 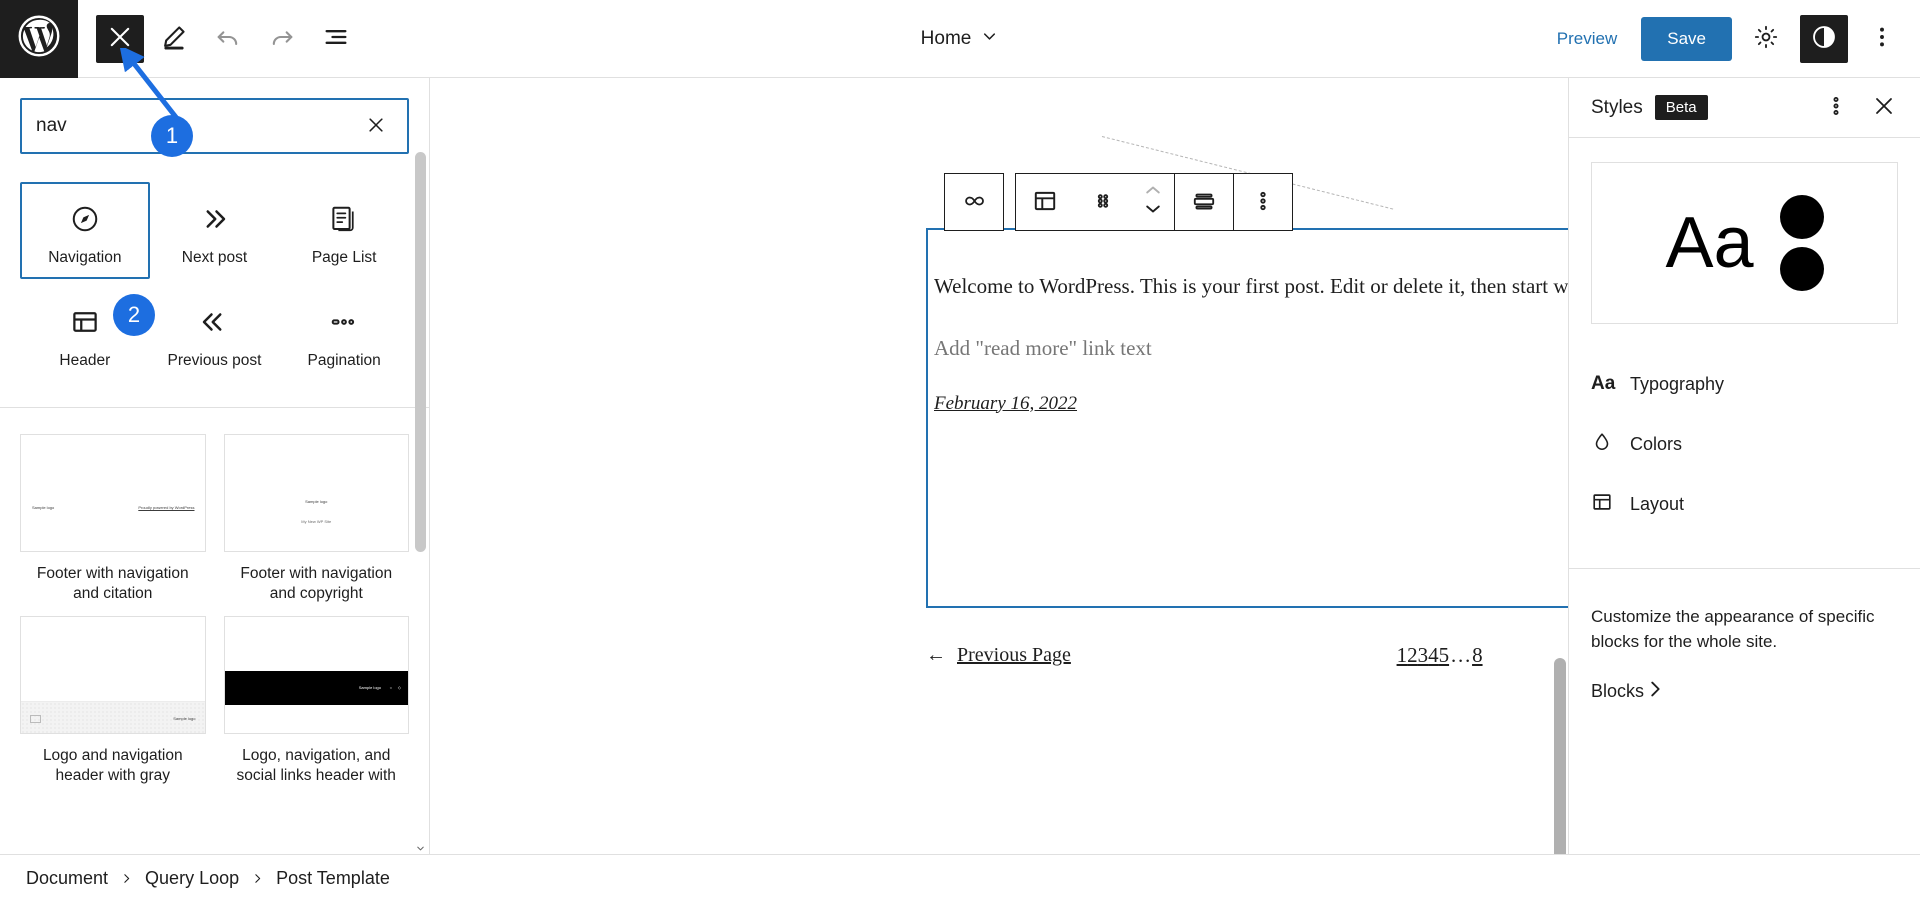 I want to click on chevron-down-icon, so click(x=989, y=39).